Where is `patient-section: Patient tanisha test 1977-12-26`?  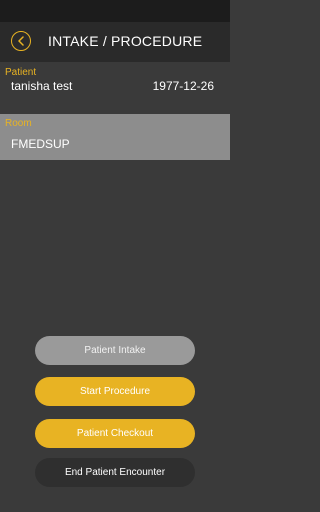
patient-section: Patient tanisha test 1977-12-26 is located at coordinates (115, 81).